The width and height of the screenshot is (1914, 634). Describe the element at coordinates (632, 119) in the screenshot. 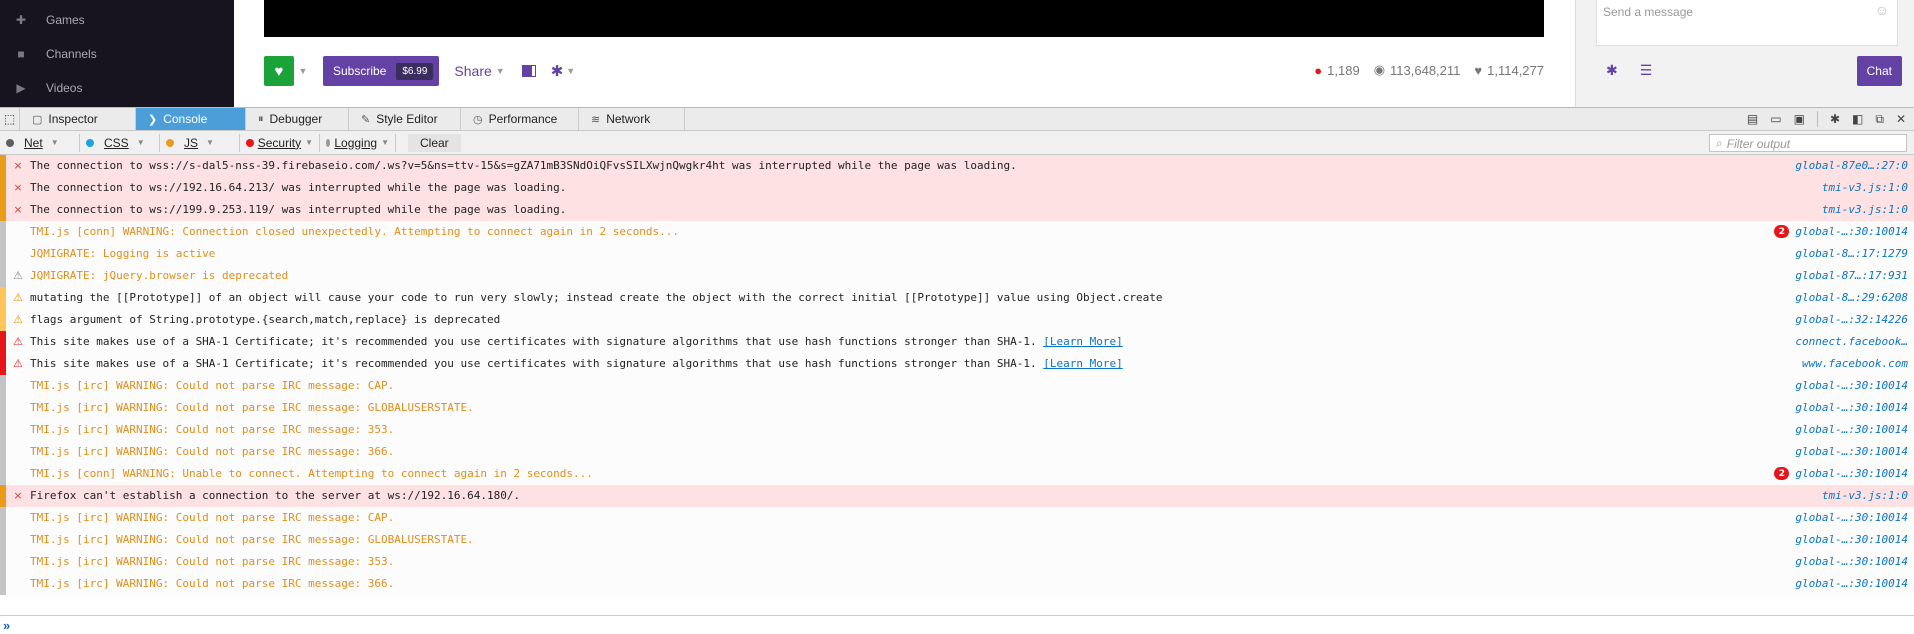

I see `tab-network: ≋ Network` at that location.